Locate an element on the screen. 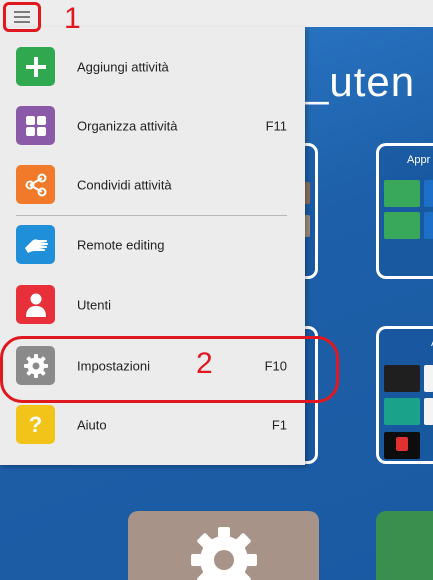 This screenshot has width=433, height=580. grid-icon is located at coordinates (35, 125).